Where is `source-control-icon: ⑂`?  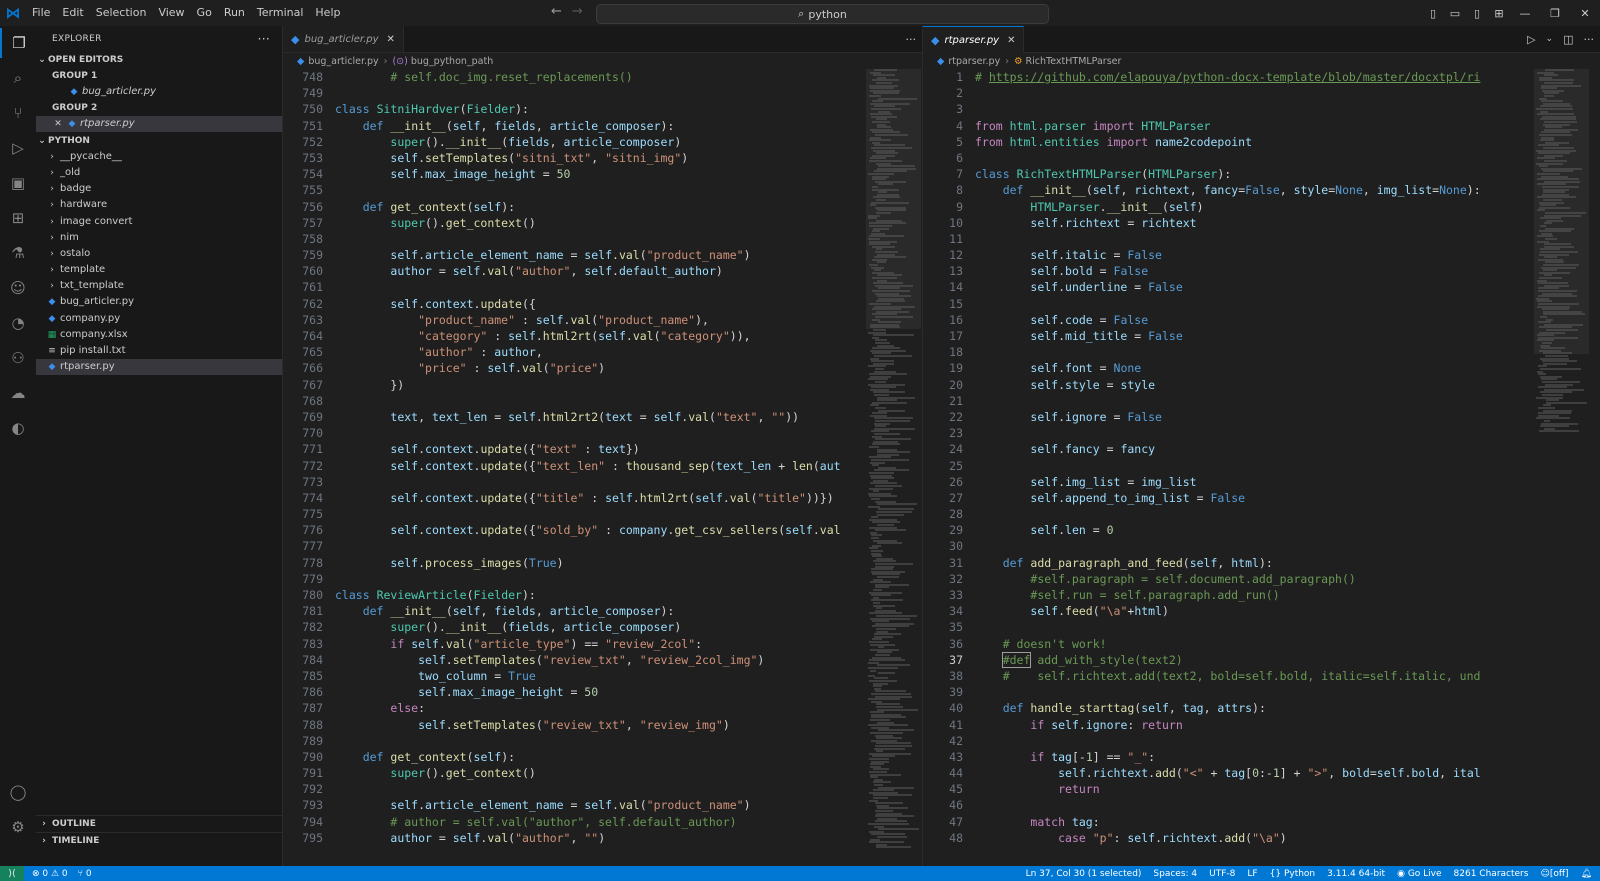 source-control-icon: ⑂ is located at coordinates (18, 113).